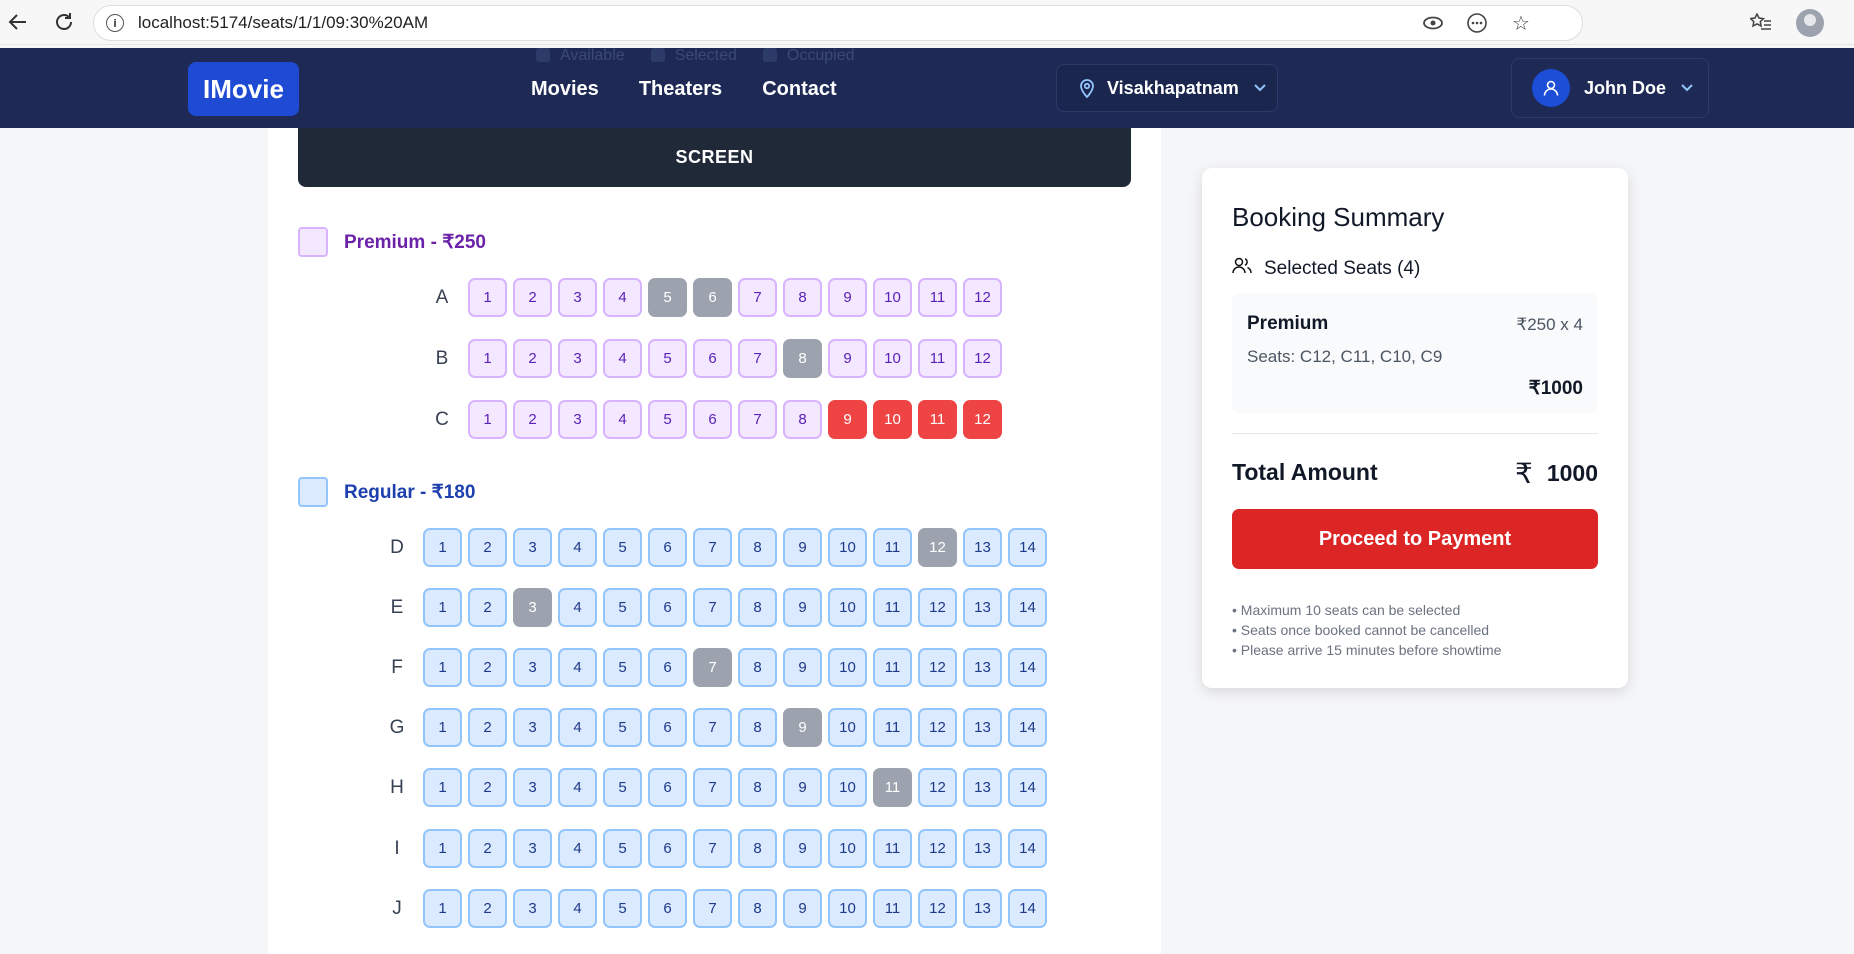 The height and width of the screenshot is (954, 1854). I want to click on seat-j11: 11, so click(892, 908).